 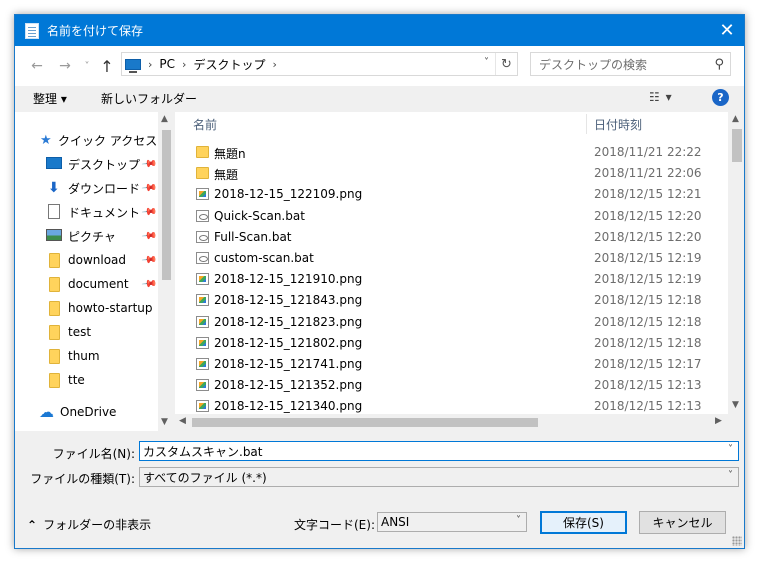 I want to click on encoding-select: ANSI ˅, so click(x=452, y=522).